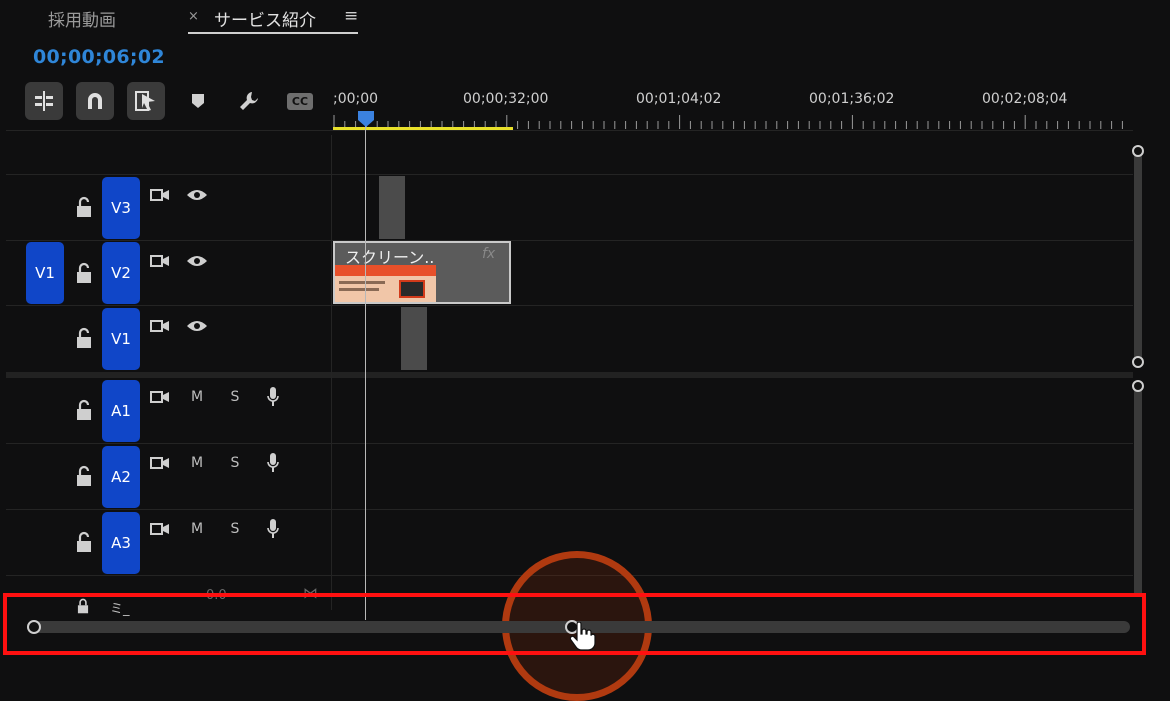  I want to click on track-v2-toggle: V2, so click(121, 273).